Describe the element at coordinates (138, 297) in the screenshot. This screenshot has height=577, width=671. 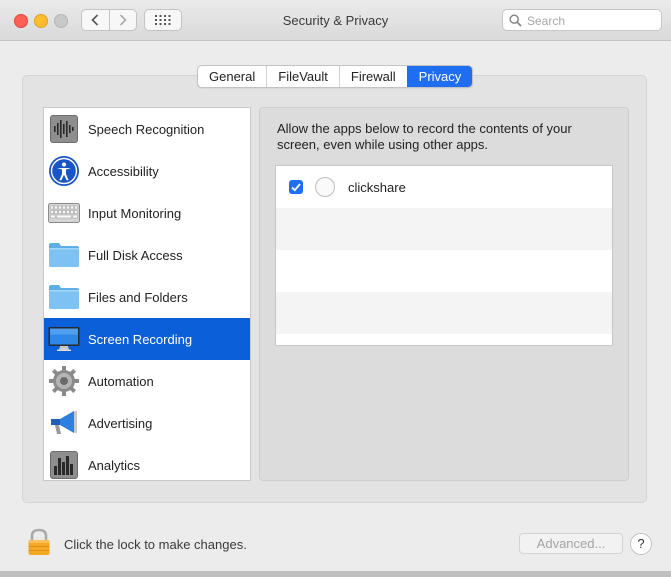
I see `category-label: Files and Folders` at that location.